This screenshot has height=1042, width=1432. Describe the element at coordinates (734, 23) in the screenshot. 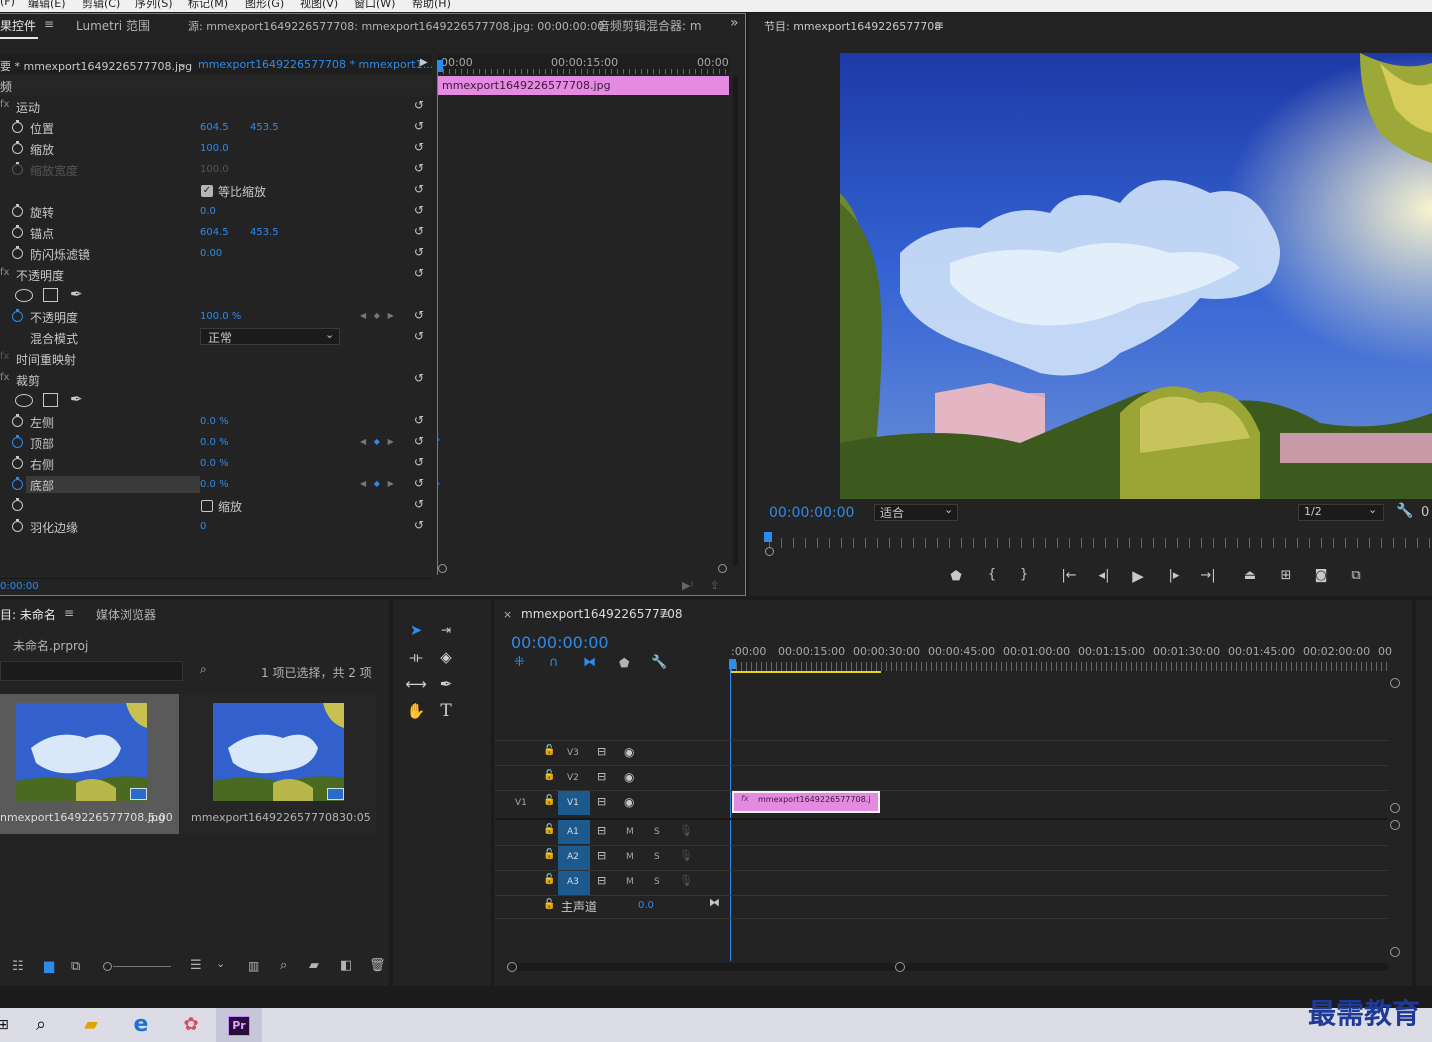

I see `overflow-icon: »` at that location.